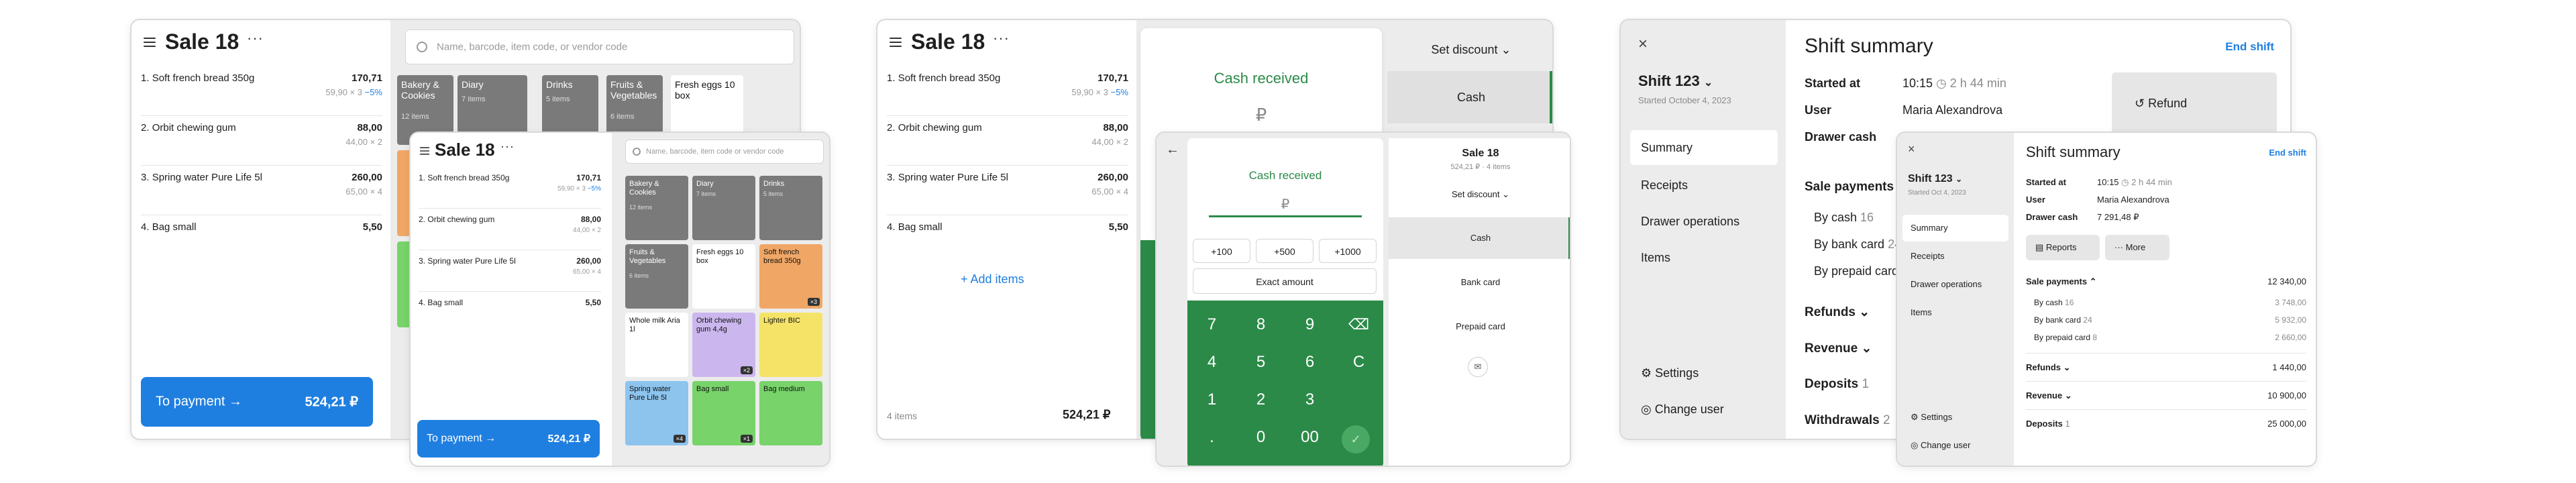 The image size is (2576, 483). I want to click on confirm-check-icon: ✓, so click(1356, 439).